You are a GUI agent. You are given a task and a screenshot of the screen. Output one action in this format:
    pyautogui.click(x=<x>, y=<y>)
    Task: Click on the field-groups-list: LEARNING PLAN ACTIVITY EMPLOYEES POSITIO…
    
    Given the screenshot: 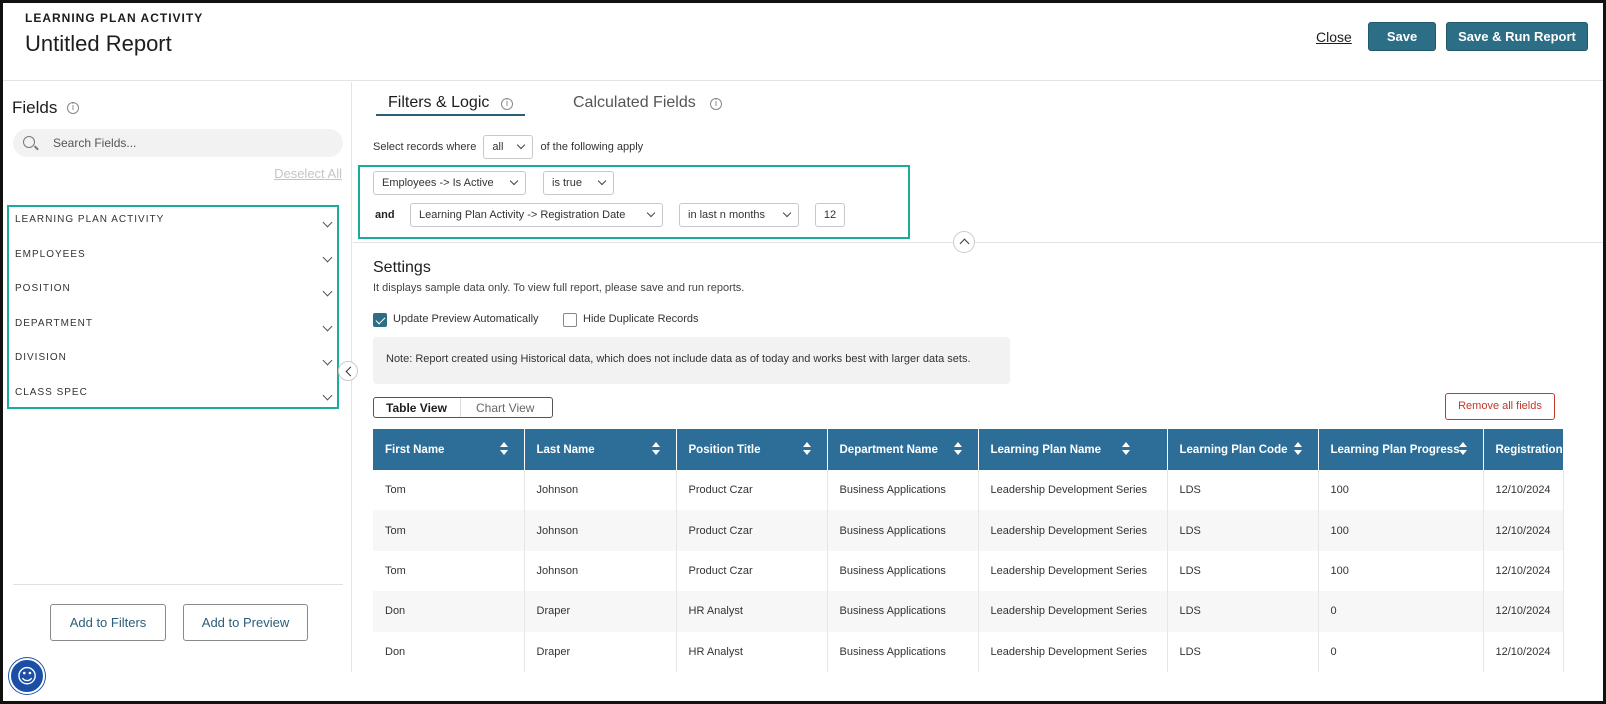 What is the action you would take?
    pyautogui.click(x=173, y=307)
    